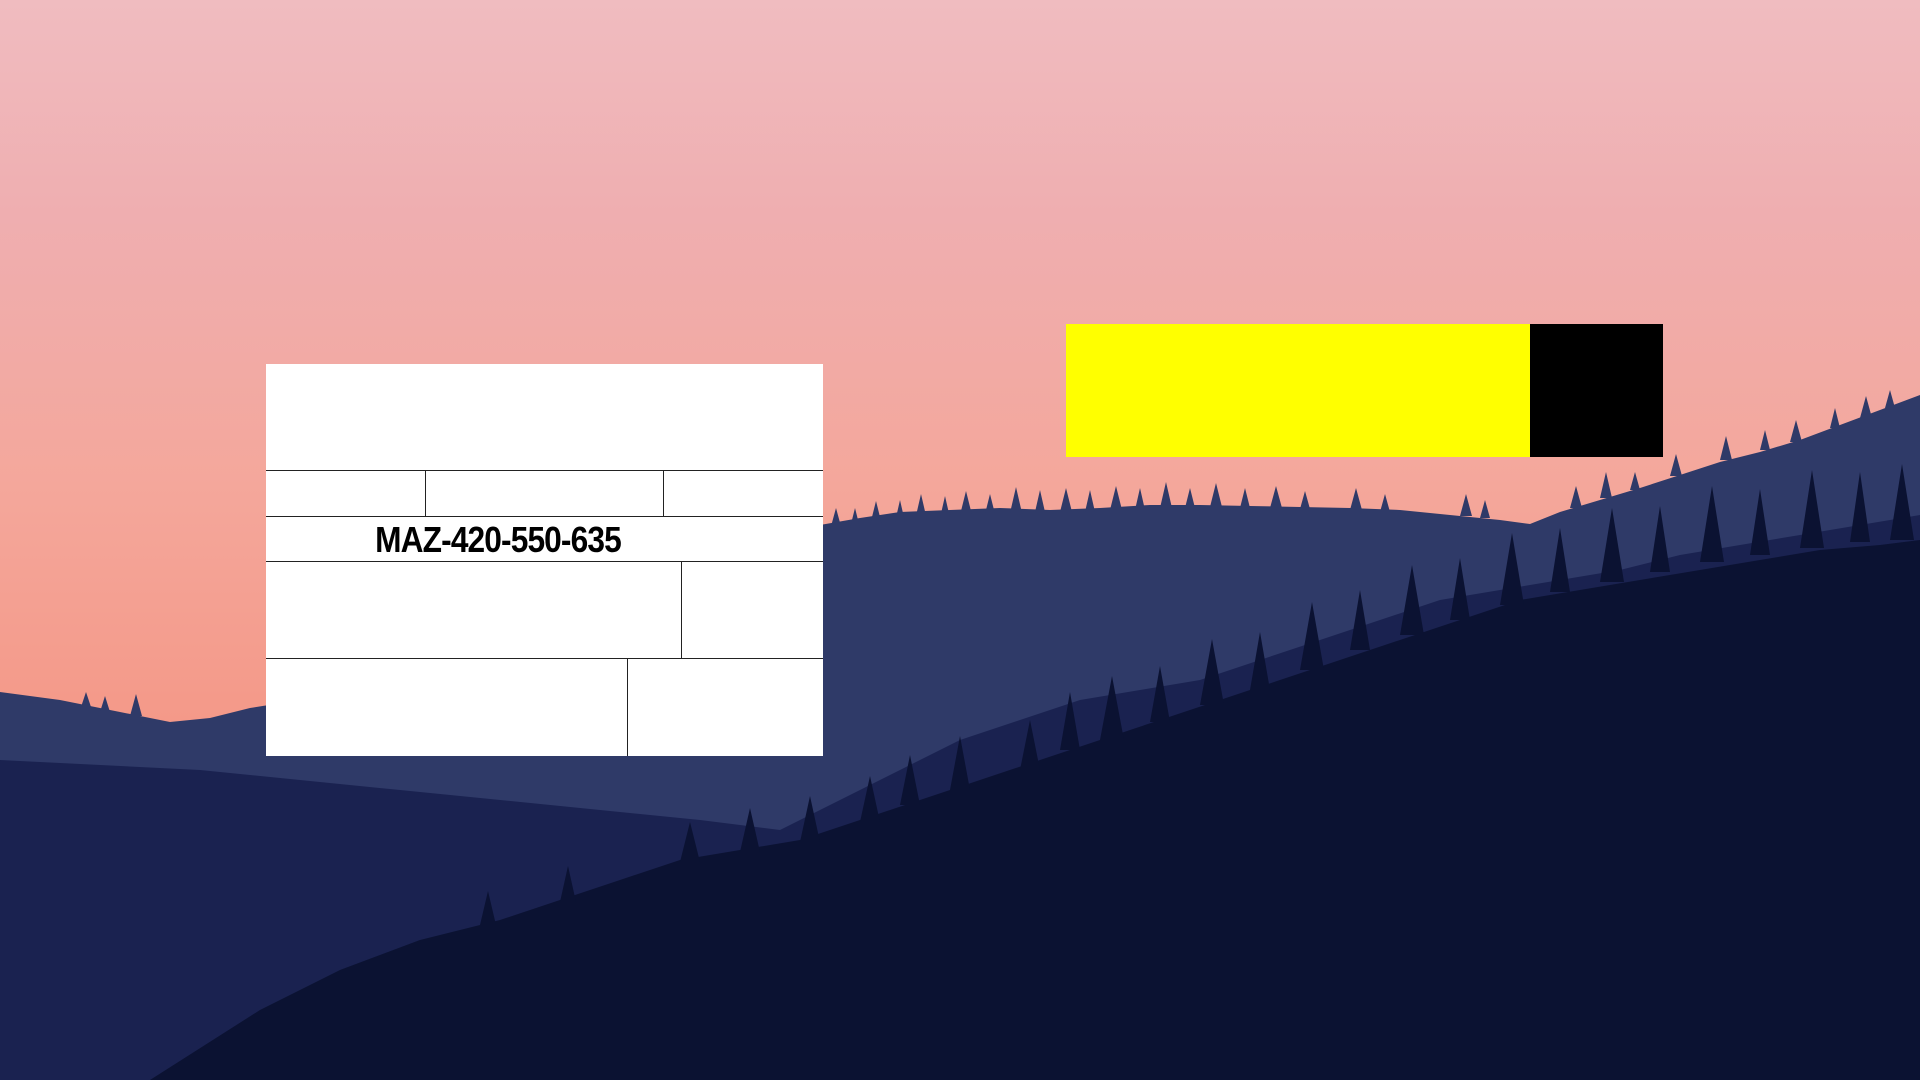 The image size is (1920, 1080). I want to click on indicator-bar, so click(1364, 390).